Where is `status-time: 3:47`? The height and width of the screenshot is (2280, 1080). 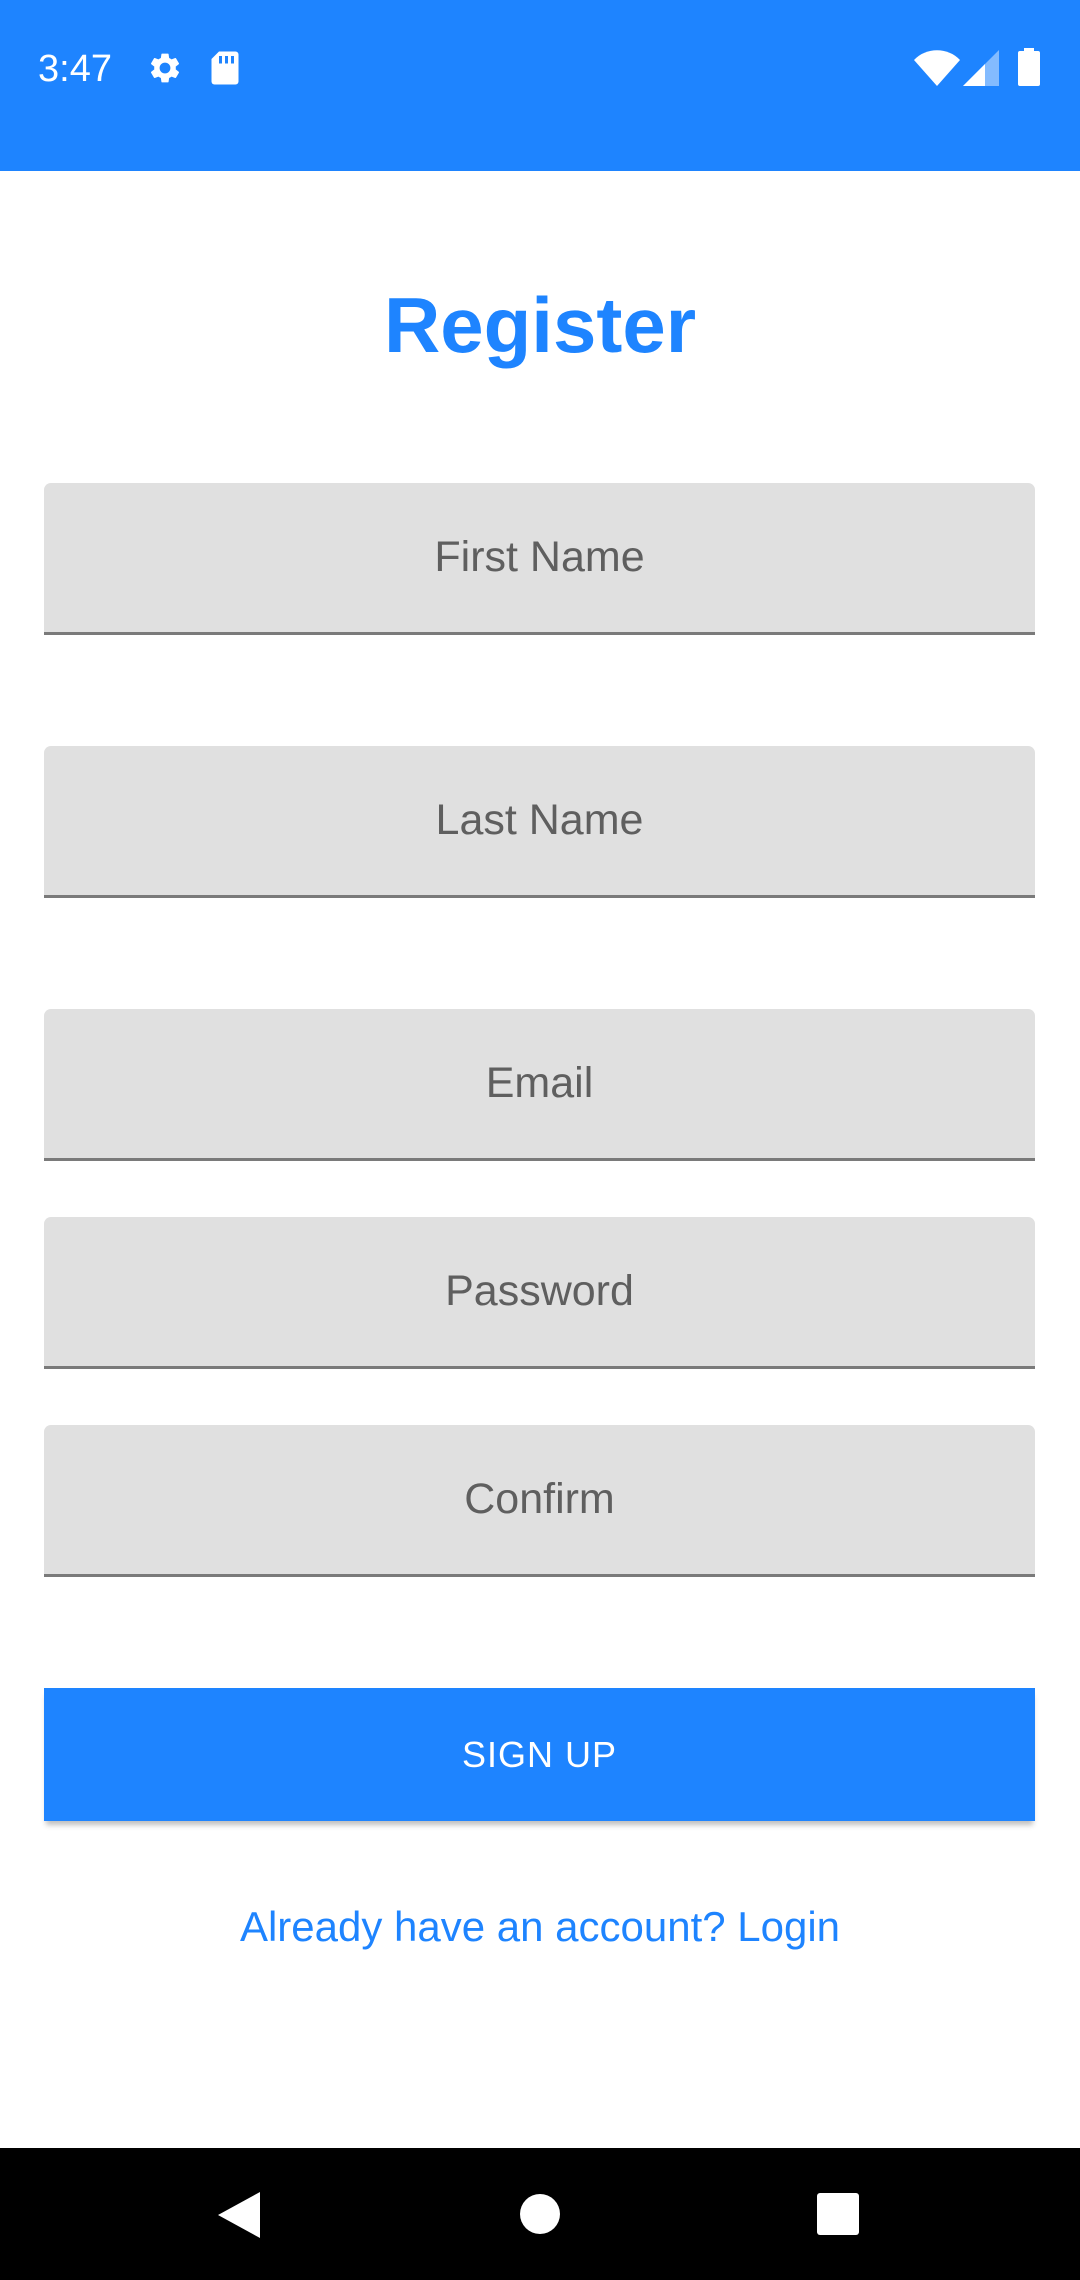 status-time: 3:47 is located at coordinates (75, 69).